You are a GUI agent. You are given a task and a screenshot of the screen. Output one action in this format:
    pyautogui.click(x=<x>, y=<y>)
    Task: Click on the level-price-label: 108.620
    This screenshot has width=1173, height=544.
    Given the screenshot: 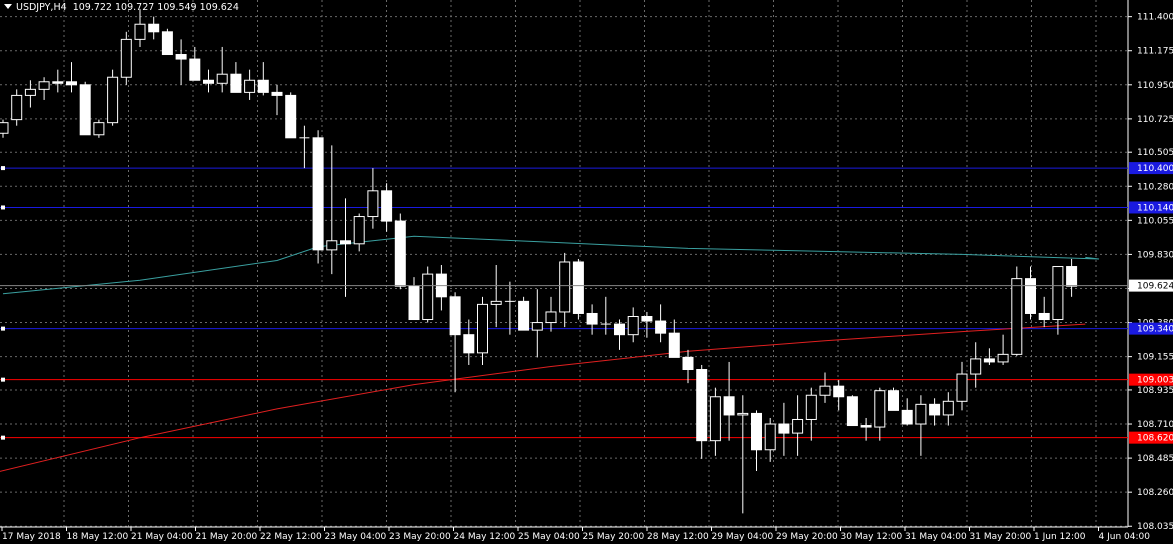 What is the action you would take?
    pyautogui.click(x=1155, y=439)
    